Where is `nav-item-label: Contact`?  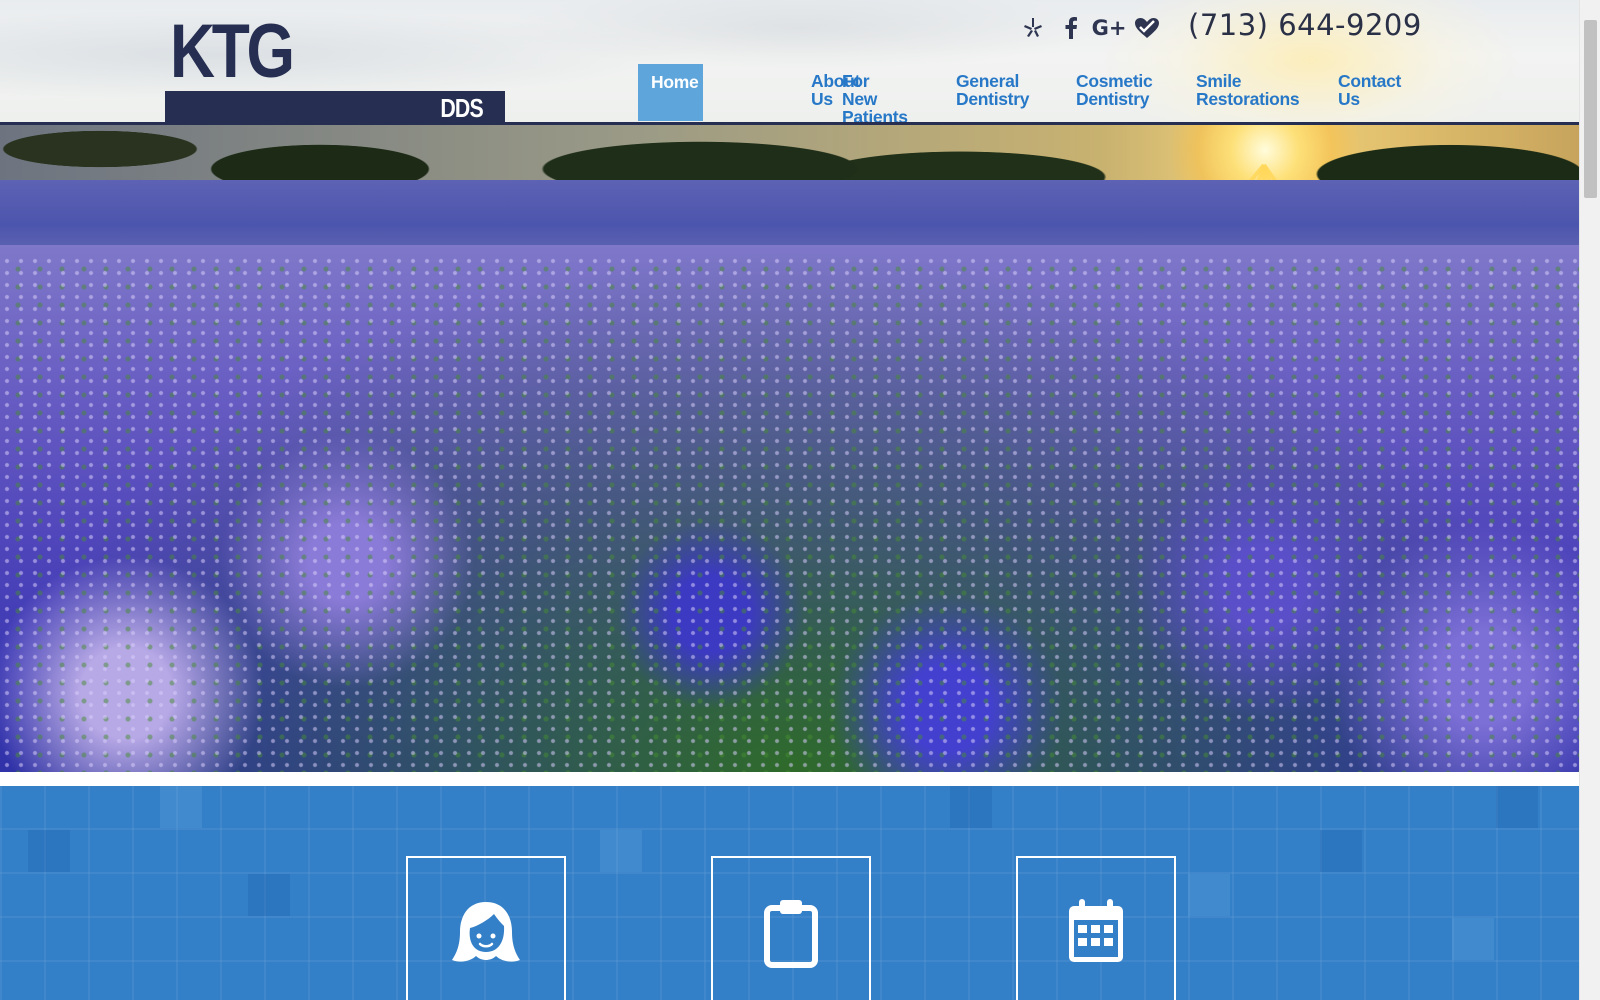 nav-item-label: Contact is located at coordinates (1370, 81).